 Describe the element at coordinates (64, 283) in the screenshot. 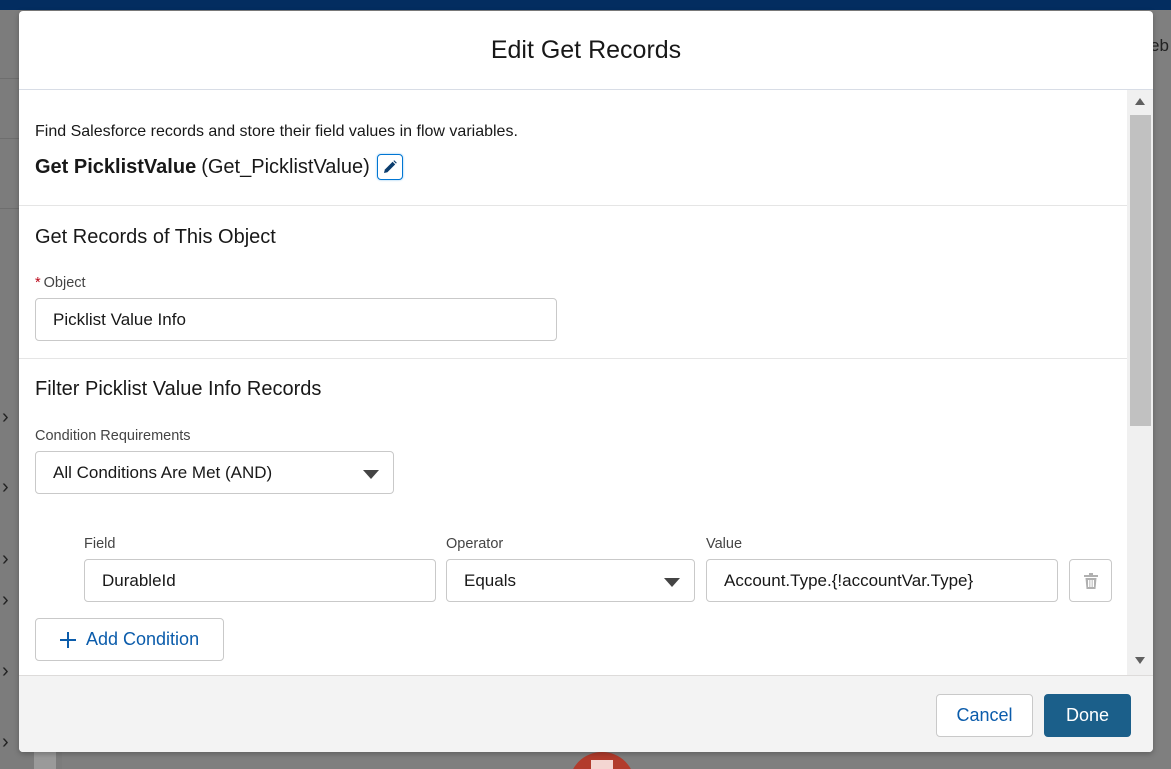

I see `object-label-text: Object` at that location.